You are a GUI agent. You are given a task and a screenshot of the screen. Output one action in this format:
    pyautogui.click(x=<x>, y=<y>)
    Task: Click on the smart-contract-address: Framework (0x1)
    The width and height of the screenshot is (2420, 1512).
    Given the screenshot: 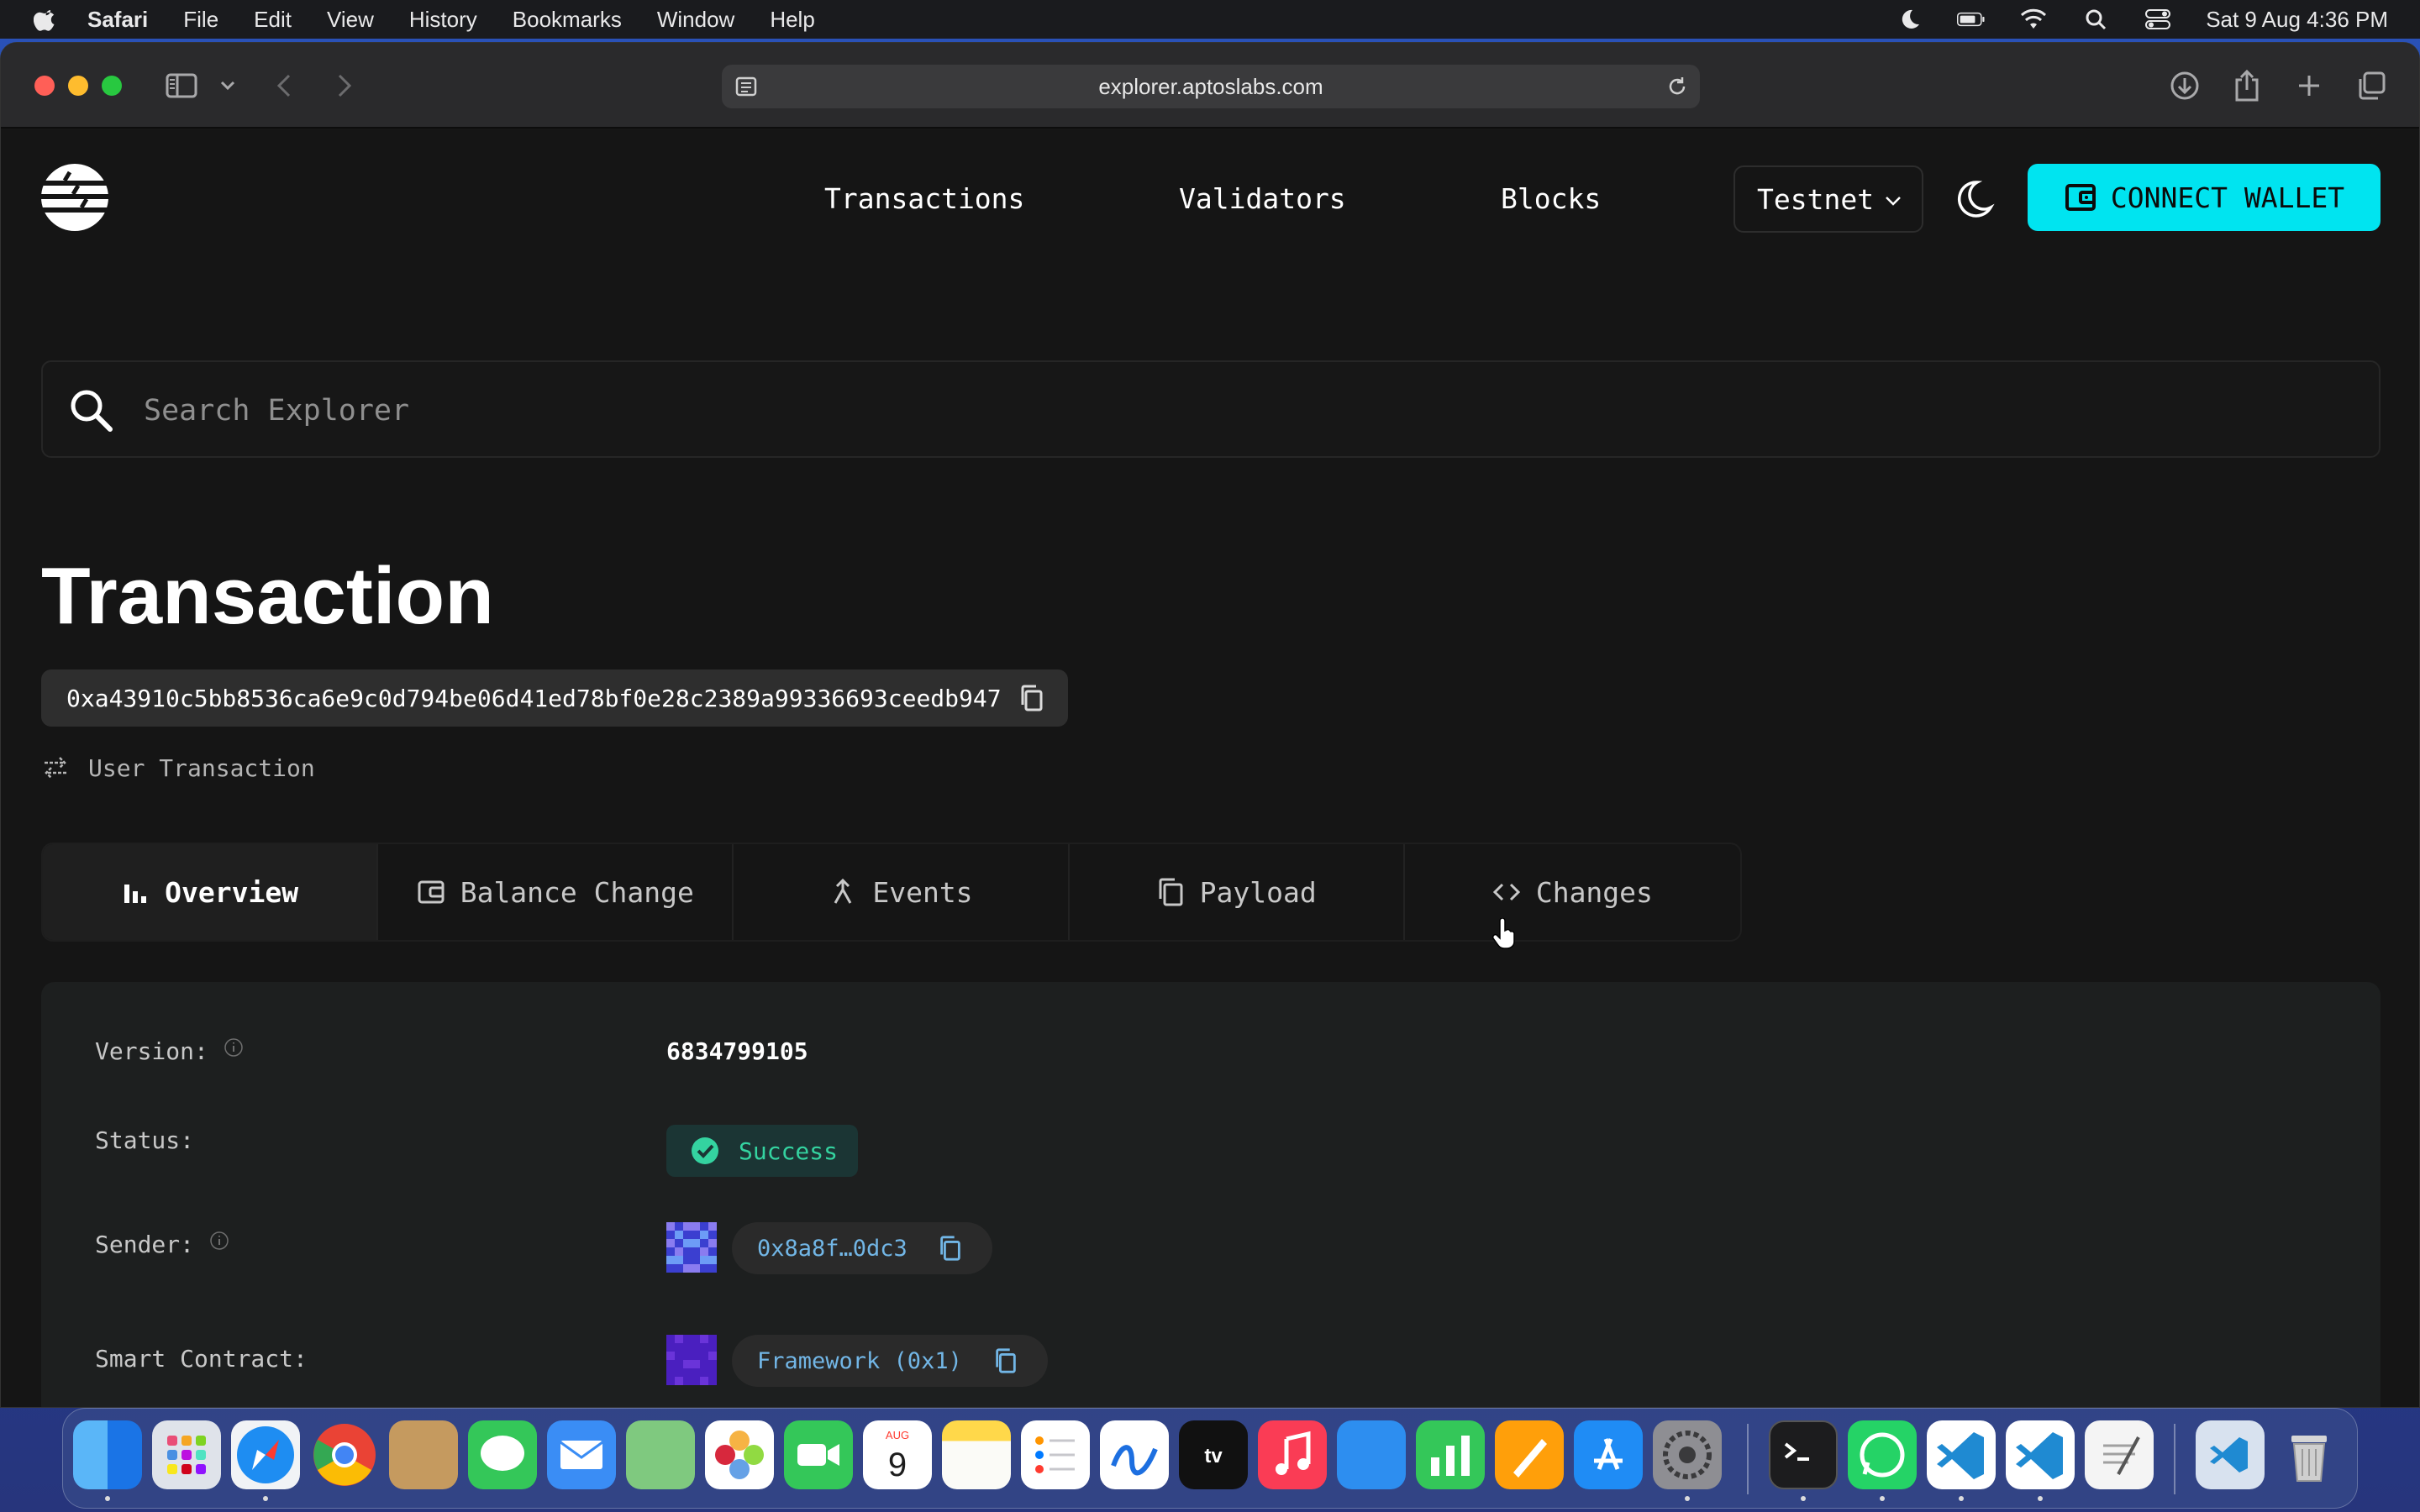 What is the action you would take?
    pyautogui.click(x=890, y=1361)
    